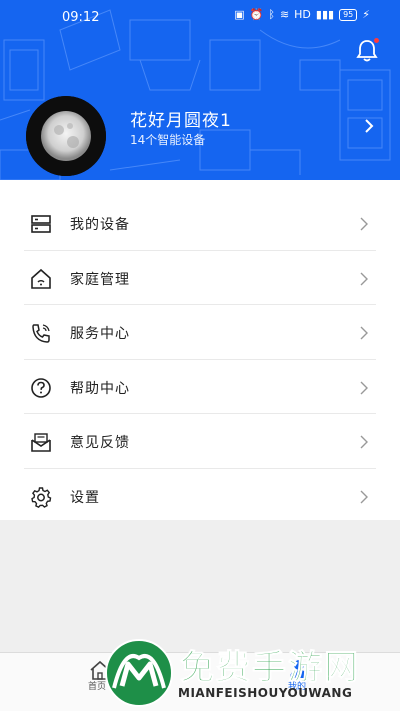  What do you see at coordinates (200, 387) in the screenshot?
I see `menu-item-help-center: 帮助中心` at bounding box center [200, 387].